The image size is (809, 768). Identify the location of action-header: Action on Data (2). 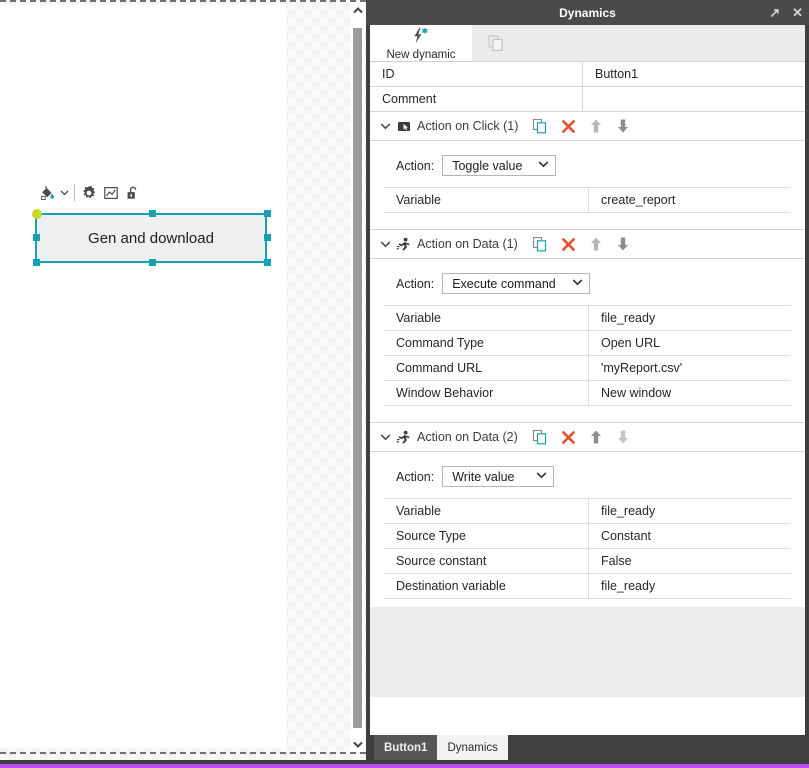
(587, 437).